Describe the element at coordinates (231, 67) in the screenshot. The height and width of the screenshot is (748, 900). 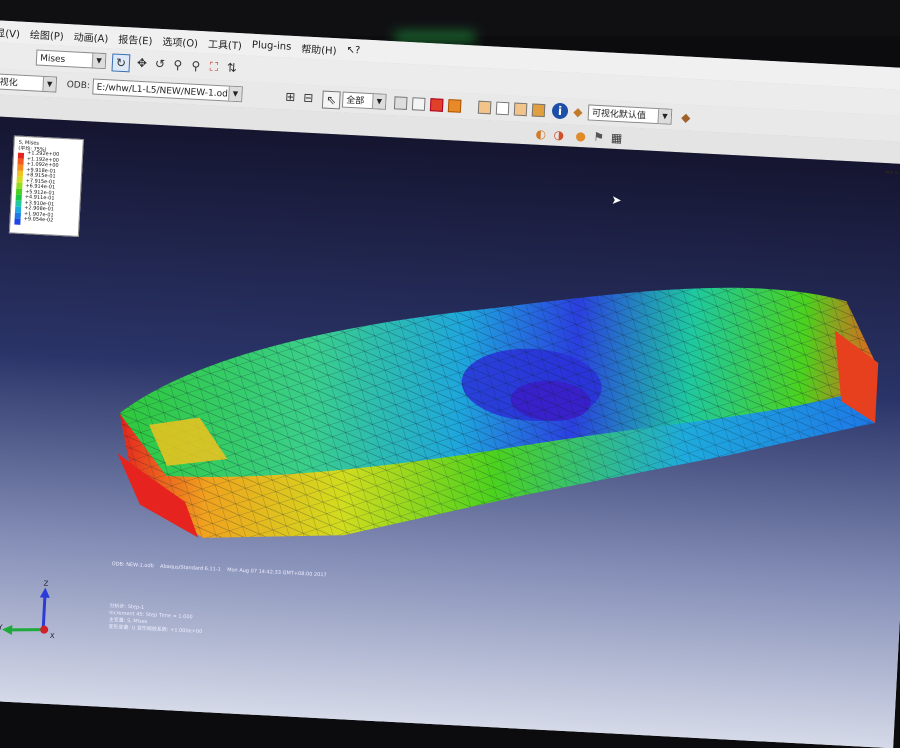
I see `cycle-views-icon: ⇅` at that location.